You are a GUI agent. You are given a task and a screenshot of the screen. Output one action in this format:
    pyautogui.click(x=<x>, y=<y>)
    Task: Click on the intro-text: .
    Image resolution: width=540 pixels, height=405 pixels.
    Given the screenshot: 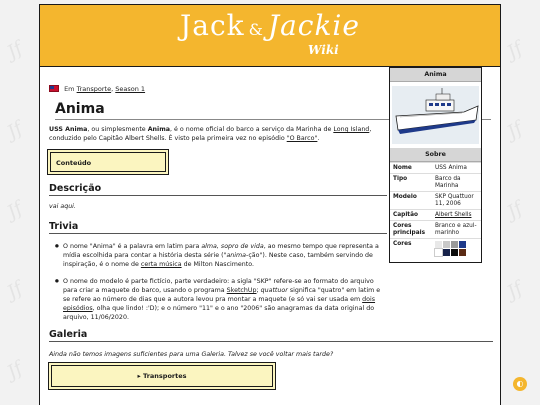 What is the action you would take?
    pyautogui.click(x=318, y=138)
    